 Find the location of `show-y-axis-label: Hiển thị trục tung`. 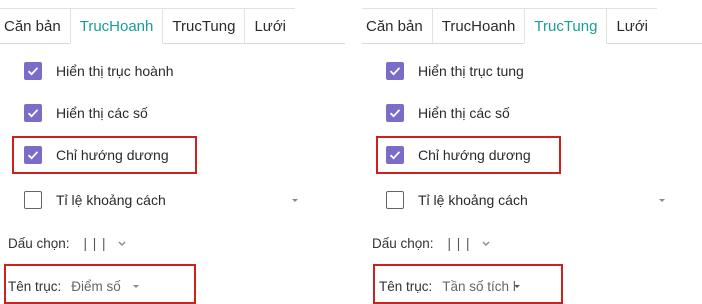

show-y-axis-label: Hiển thị trục tung is located at coordinates (471, 71).